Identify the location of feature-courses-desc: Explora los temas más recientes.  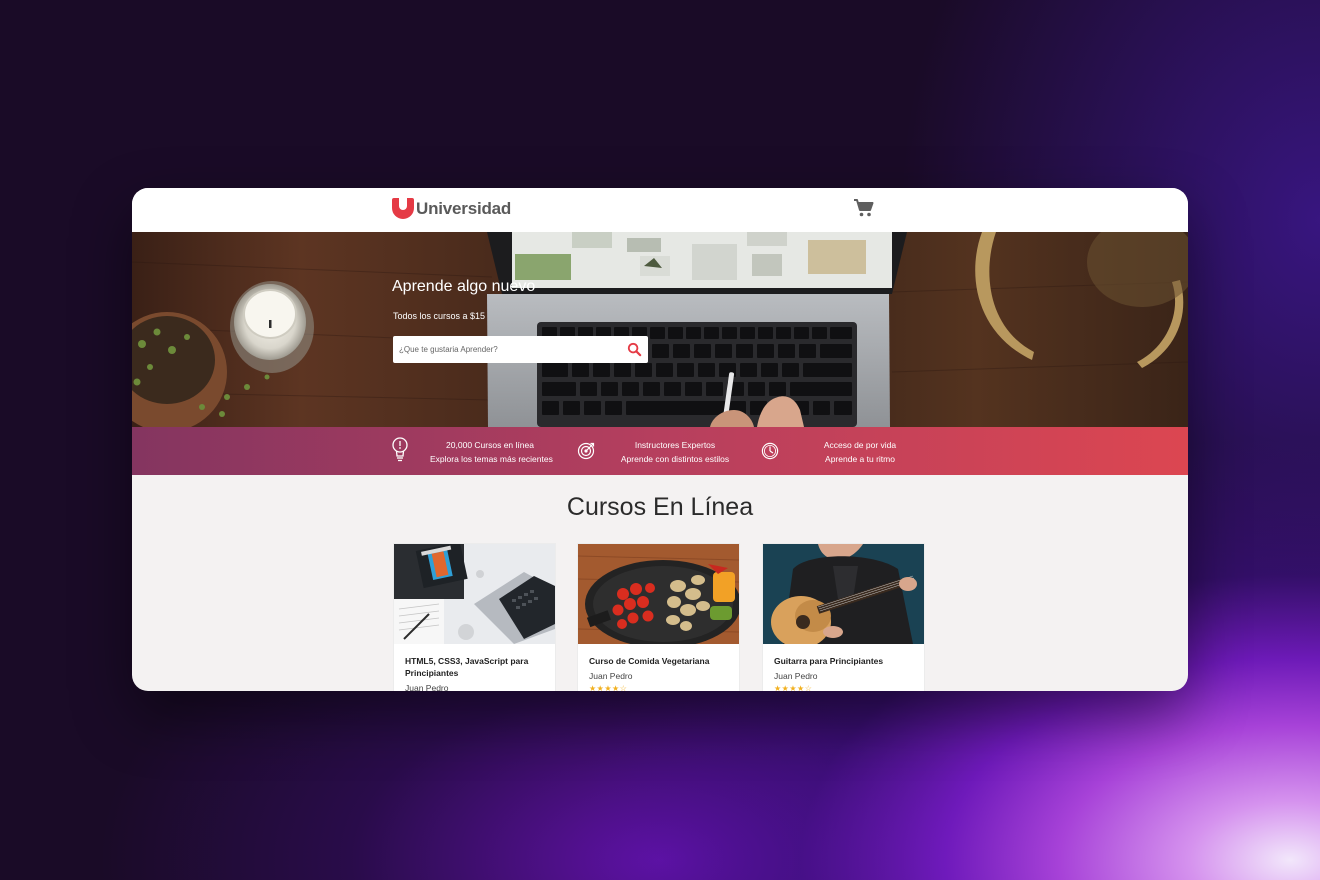
(491, 458).